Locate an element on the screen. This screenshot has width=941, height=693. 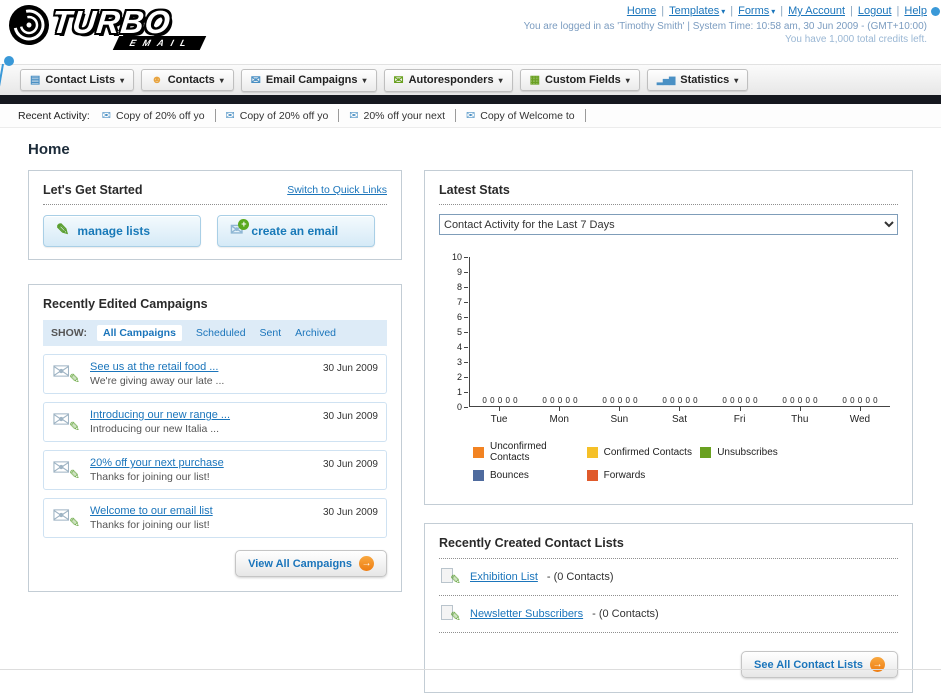
chart-y-axis: 10 9 8 7 6 5 4 3 2 1 0 is located at coordinates (456, 332).